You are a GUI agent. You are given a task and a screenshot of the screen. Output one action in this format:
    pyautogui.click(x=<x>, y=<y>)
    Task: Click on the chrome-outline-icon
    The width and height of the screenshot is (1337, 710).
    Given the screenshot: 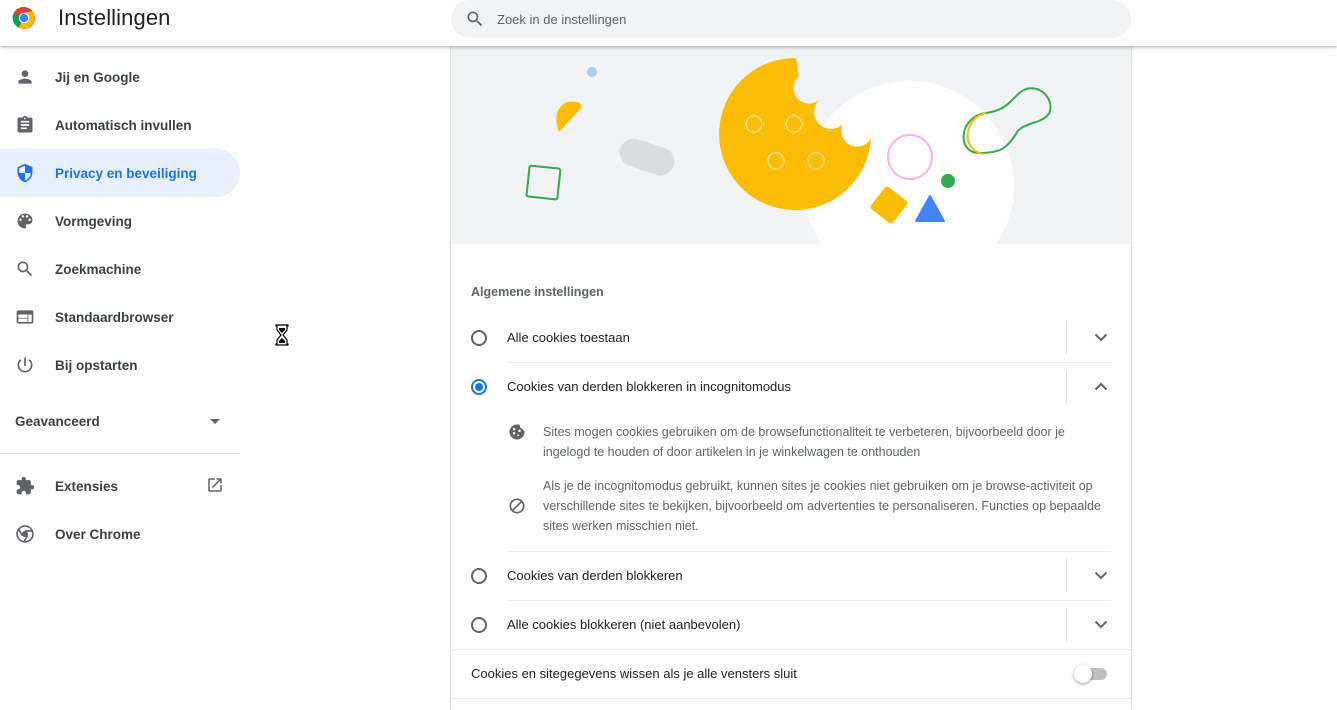 What is the action you would take?
    pyautogui.click(x=25, y=534)
    